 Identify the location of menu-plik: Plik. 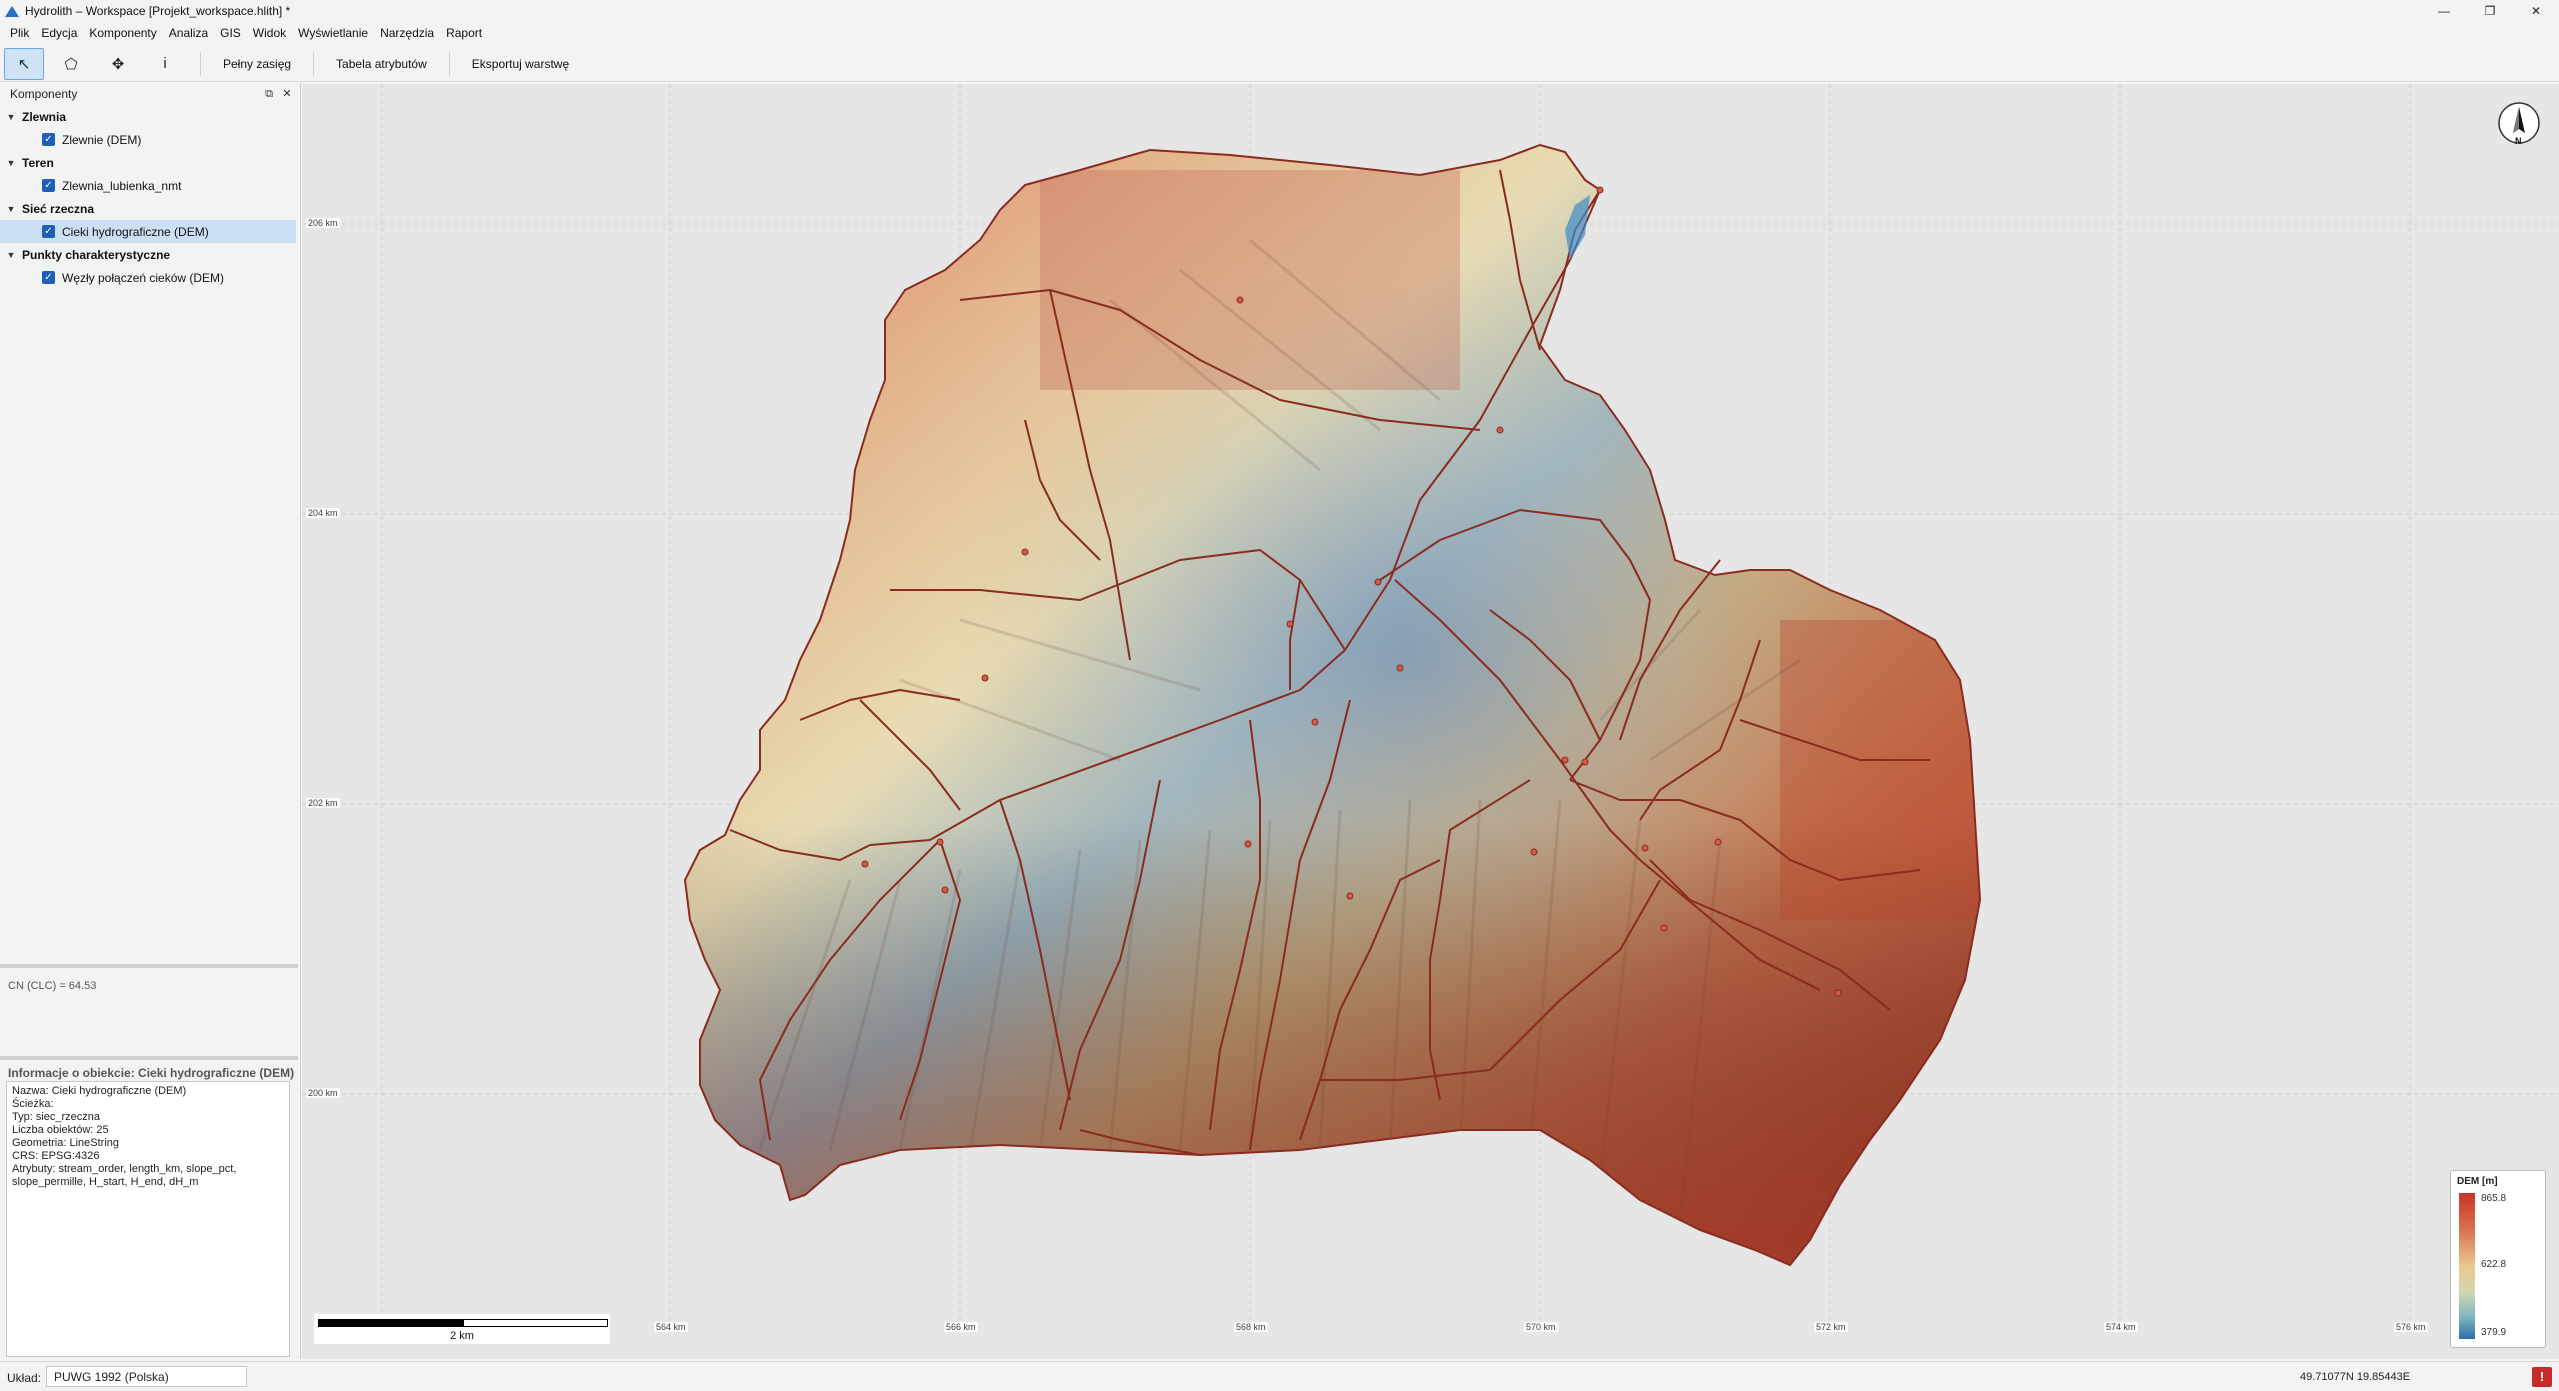
(19, 33).